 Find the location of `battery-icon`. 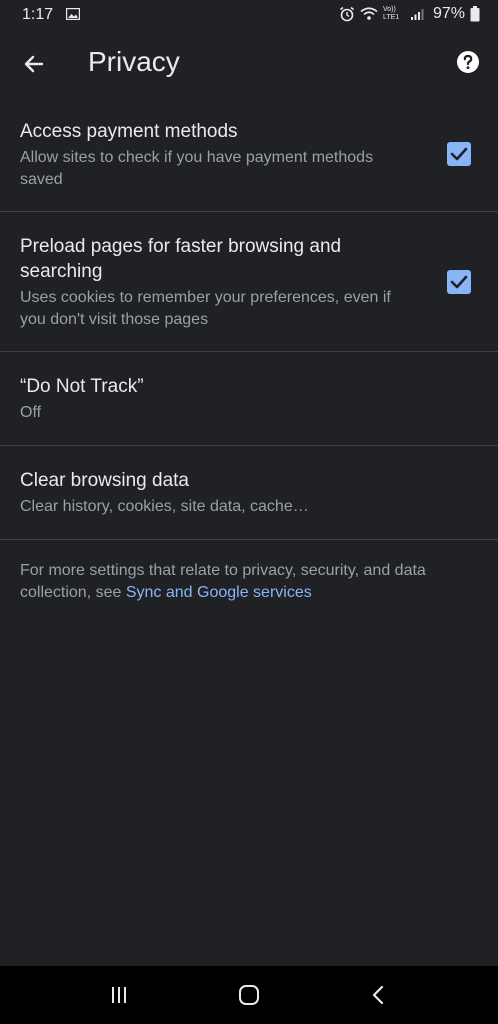

battery-icon is located at coordinates (475, 14).